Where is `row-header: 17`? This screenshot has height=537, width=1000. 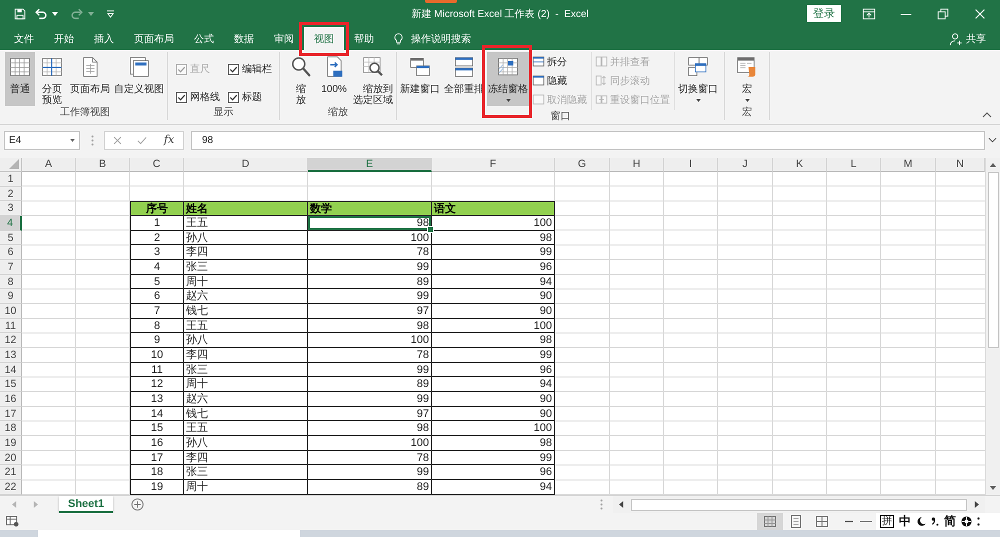 row-header: 17 is located at coordinates (11, 414).